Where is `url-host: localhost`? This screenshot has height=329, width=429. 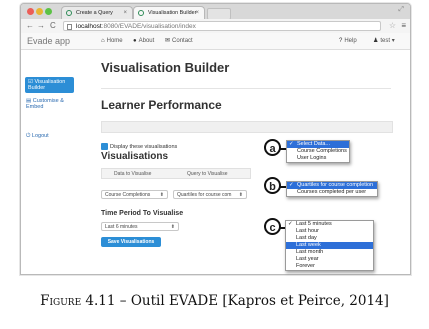
url-host: localhost is located at coordinates (89, 26).